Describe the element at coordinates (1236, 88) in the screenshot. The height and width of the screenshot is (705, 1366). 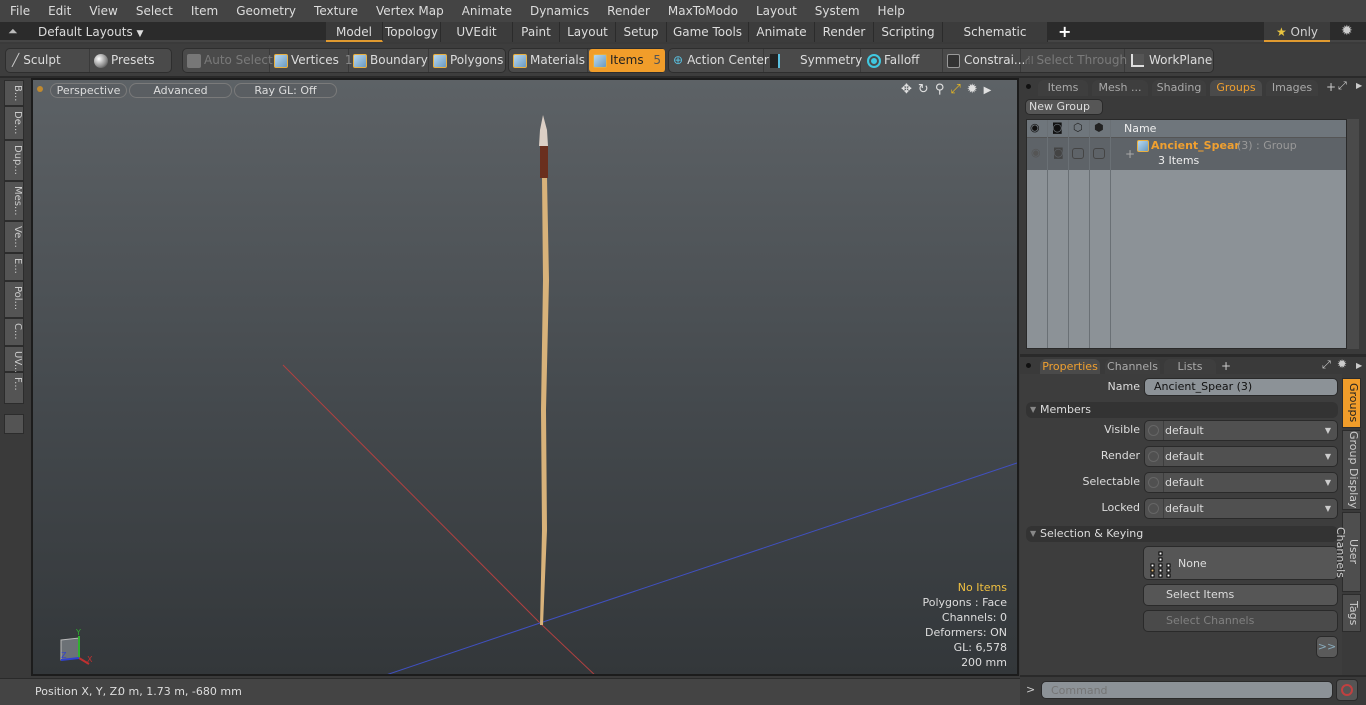
I see `tab-groups: Groups` at that location.